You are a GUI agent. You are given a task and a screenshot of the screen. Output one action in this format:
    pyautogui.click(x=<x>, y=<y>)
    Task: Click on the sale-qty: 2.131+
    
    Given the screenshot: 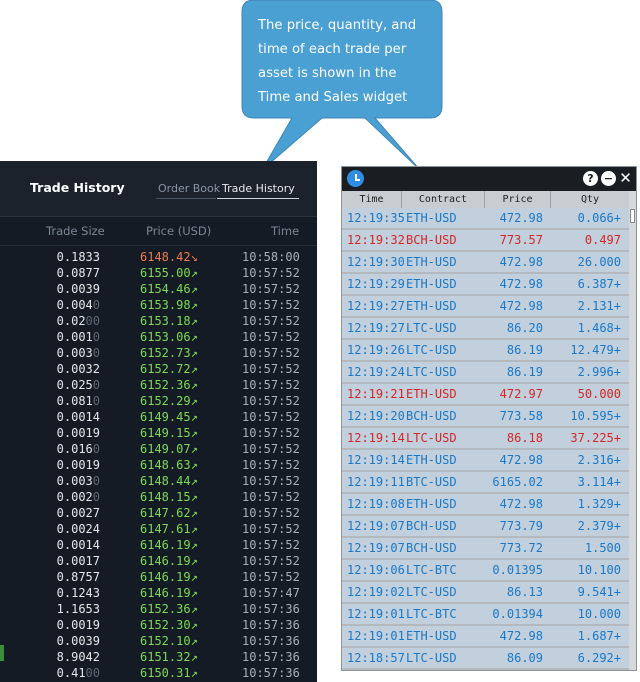 What is the action you would take?
    pyautogui.click(x=599, y=306)
    